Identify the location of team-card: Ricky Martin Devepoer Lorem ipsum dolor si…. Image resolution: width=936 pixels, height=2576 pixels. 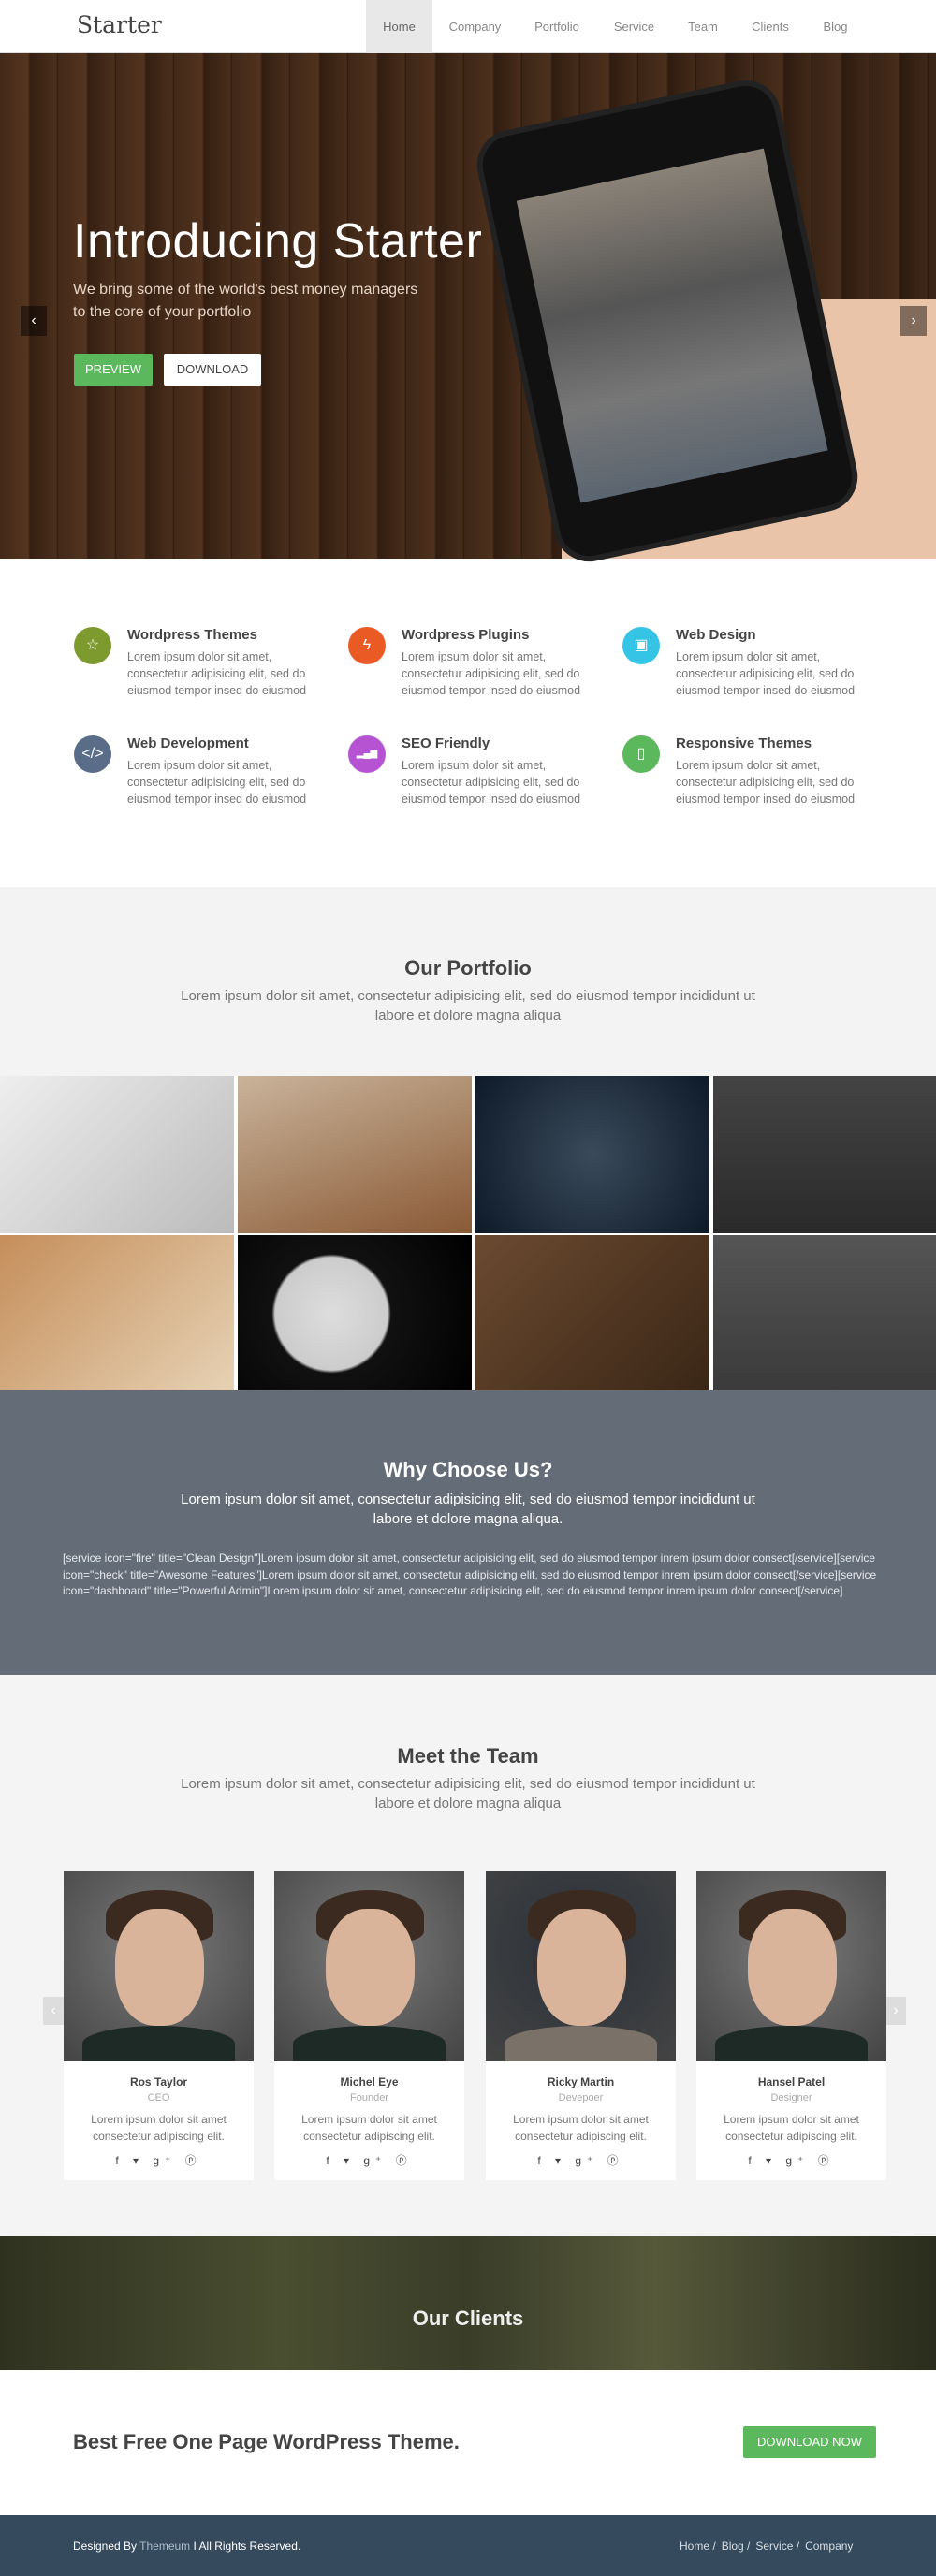
(581, 2025).